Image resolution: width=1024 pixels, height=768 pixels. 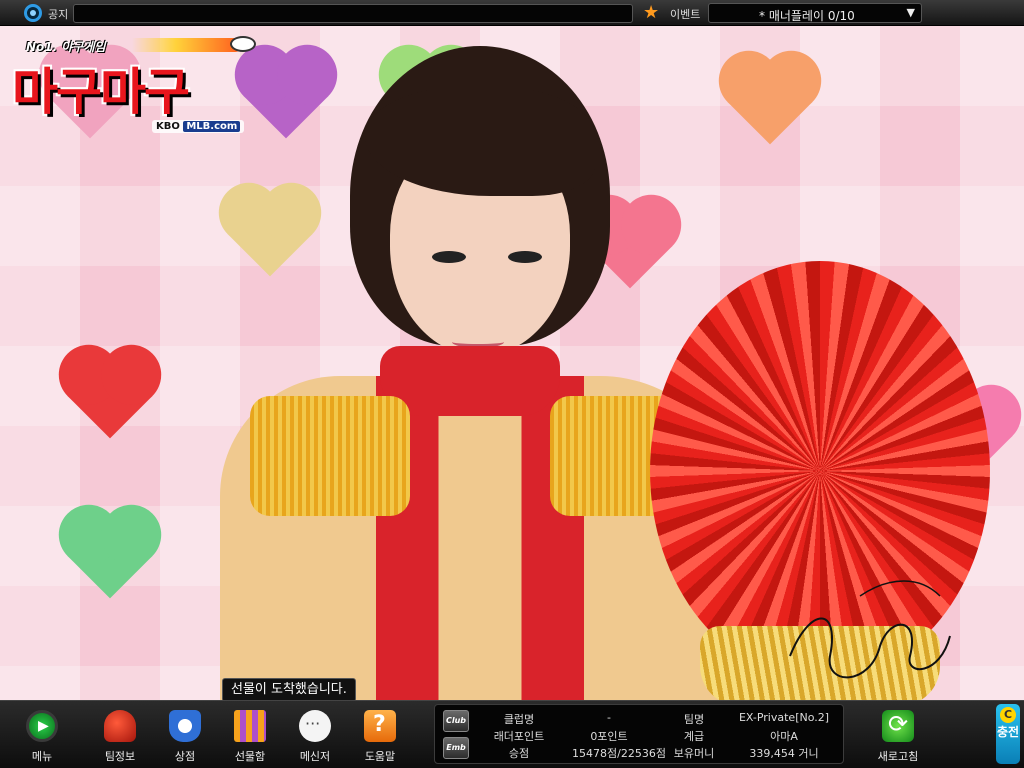 I want to click on league-badges: KBO MLB.com, so click(x=198, y=126).